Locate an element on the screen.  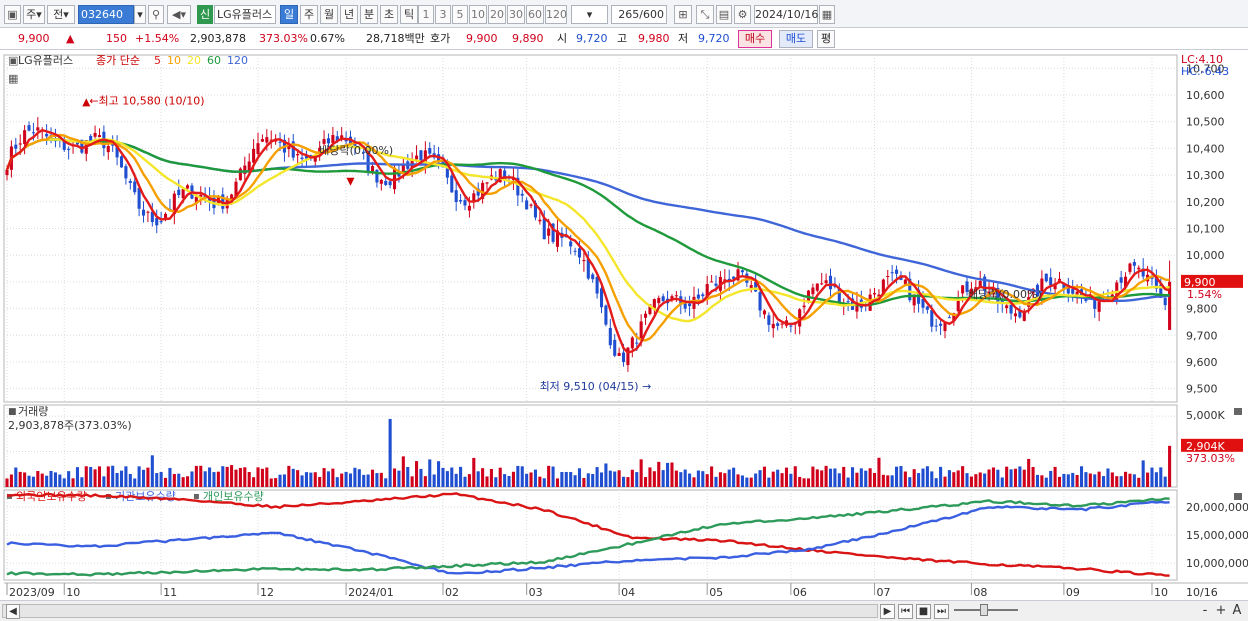
timeframe-tab-6: 틱 is located at coordinates (409, 14).